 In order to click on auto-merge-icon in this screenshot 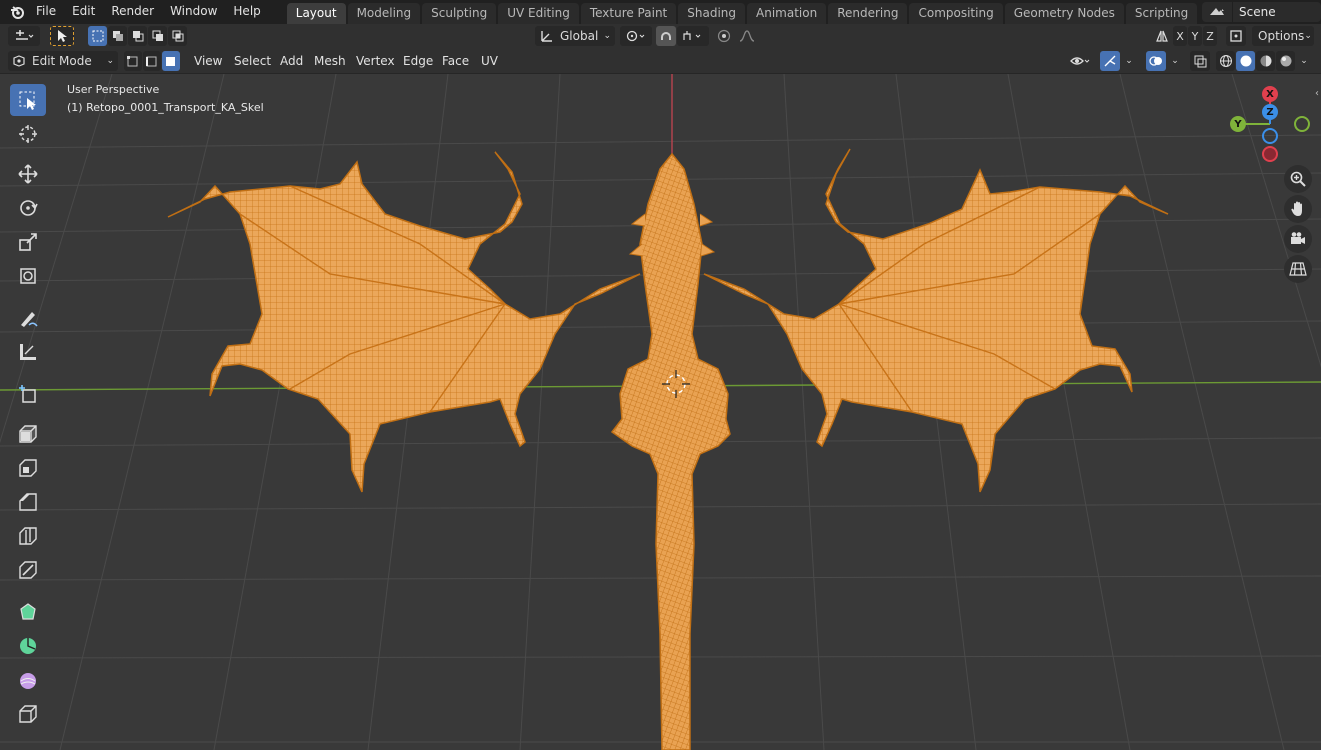, I will do `click(1236, 36)`.